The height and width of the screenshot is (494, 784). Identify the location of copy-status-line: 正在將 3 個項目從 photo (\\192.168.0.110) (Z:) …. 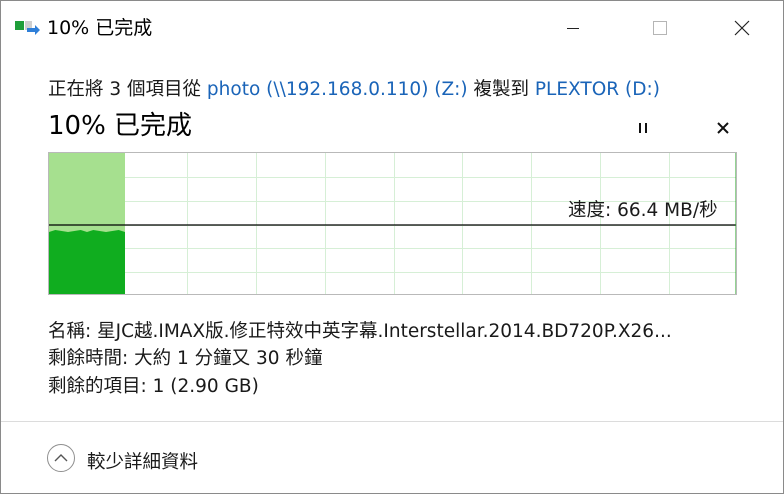
(354, 88).